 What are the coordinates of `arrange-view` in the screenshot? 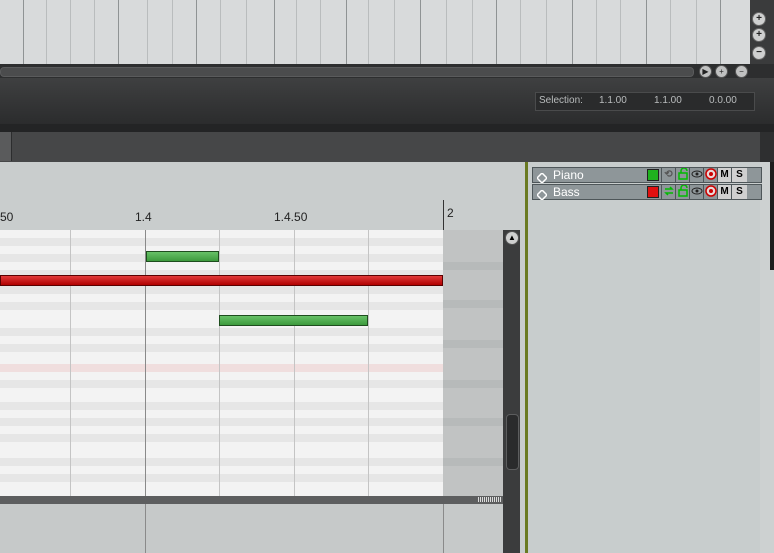 It's located at (375, 32).